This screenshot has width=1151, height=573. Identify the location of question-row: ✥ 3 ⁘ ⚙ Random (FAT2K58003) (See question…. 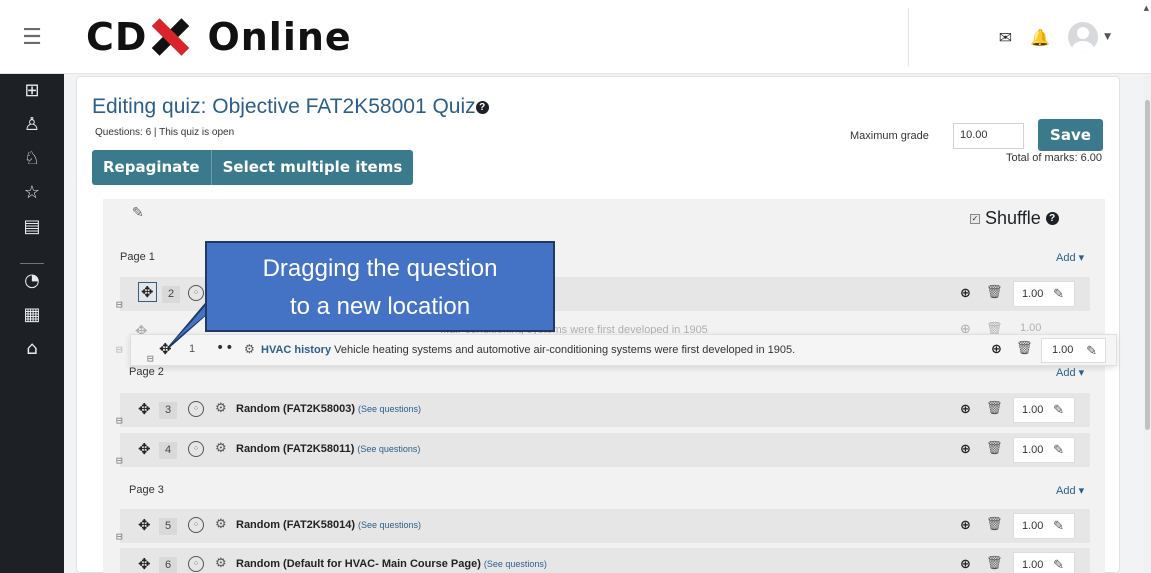
(605, 410).